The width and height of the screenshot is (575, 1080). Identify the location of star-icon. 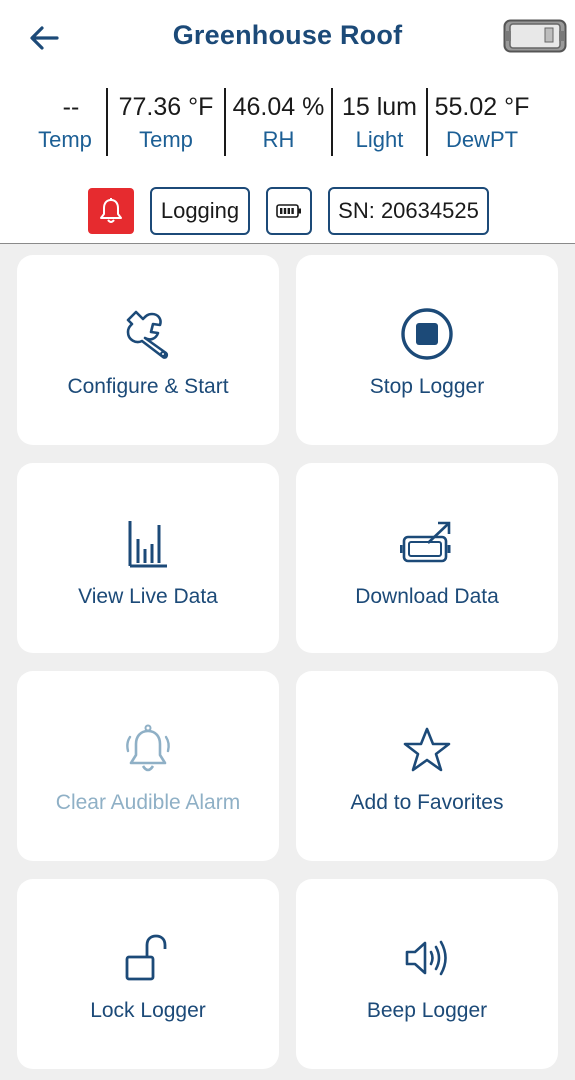
(427, 749).